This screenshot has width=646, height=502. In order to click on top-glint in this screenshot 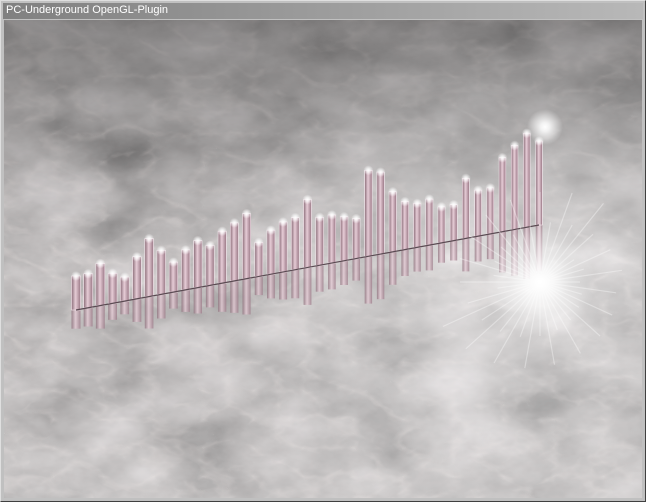, I will do `click(545, 127)`.